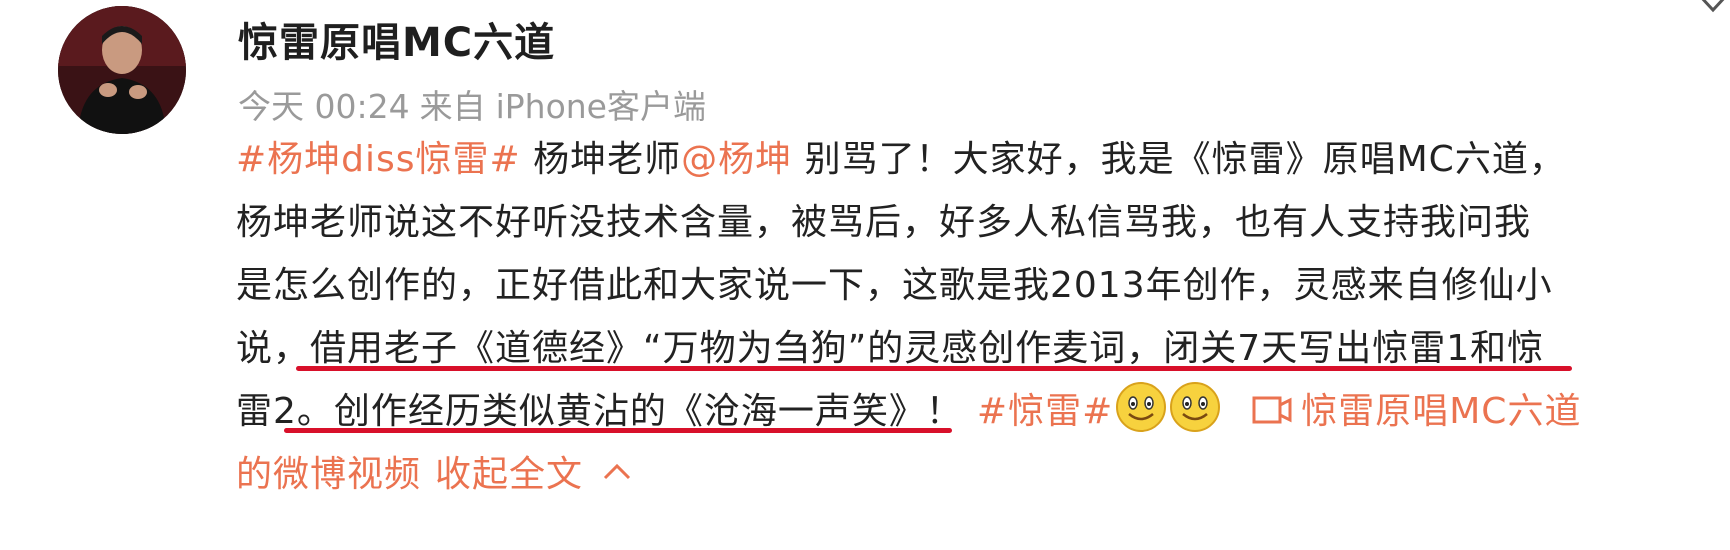 Image resolution: width=1730 pixels, height=550 pixels. What do you see at coordinates (601, 106) in the screenshot?
I see `post-source: iPhone客户端` at bounding box center [601, 106].